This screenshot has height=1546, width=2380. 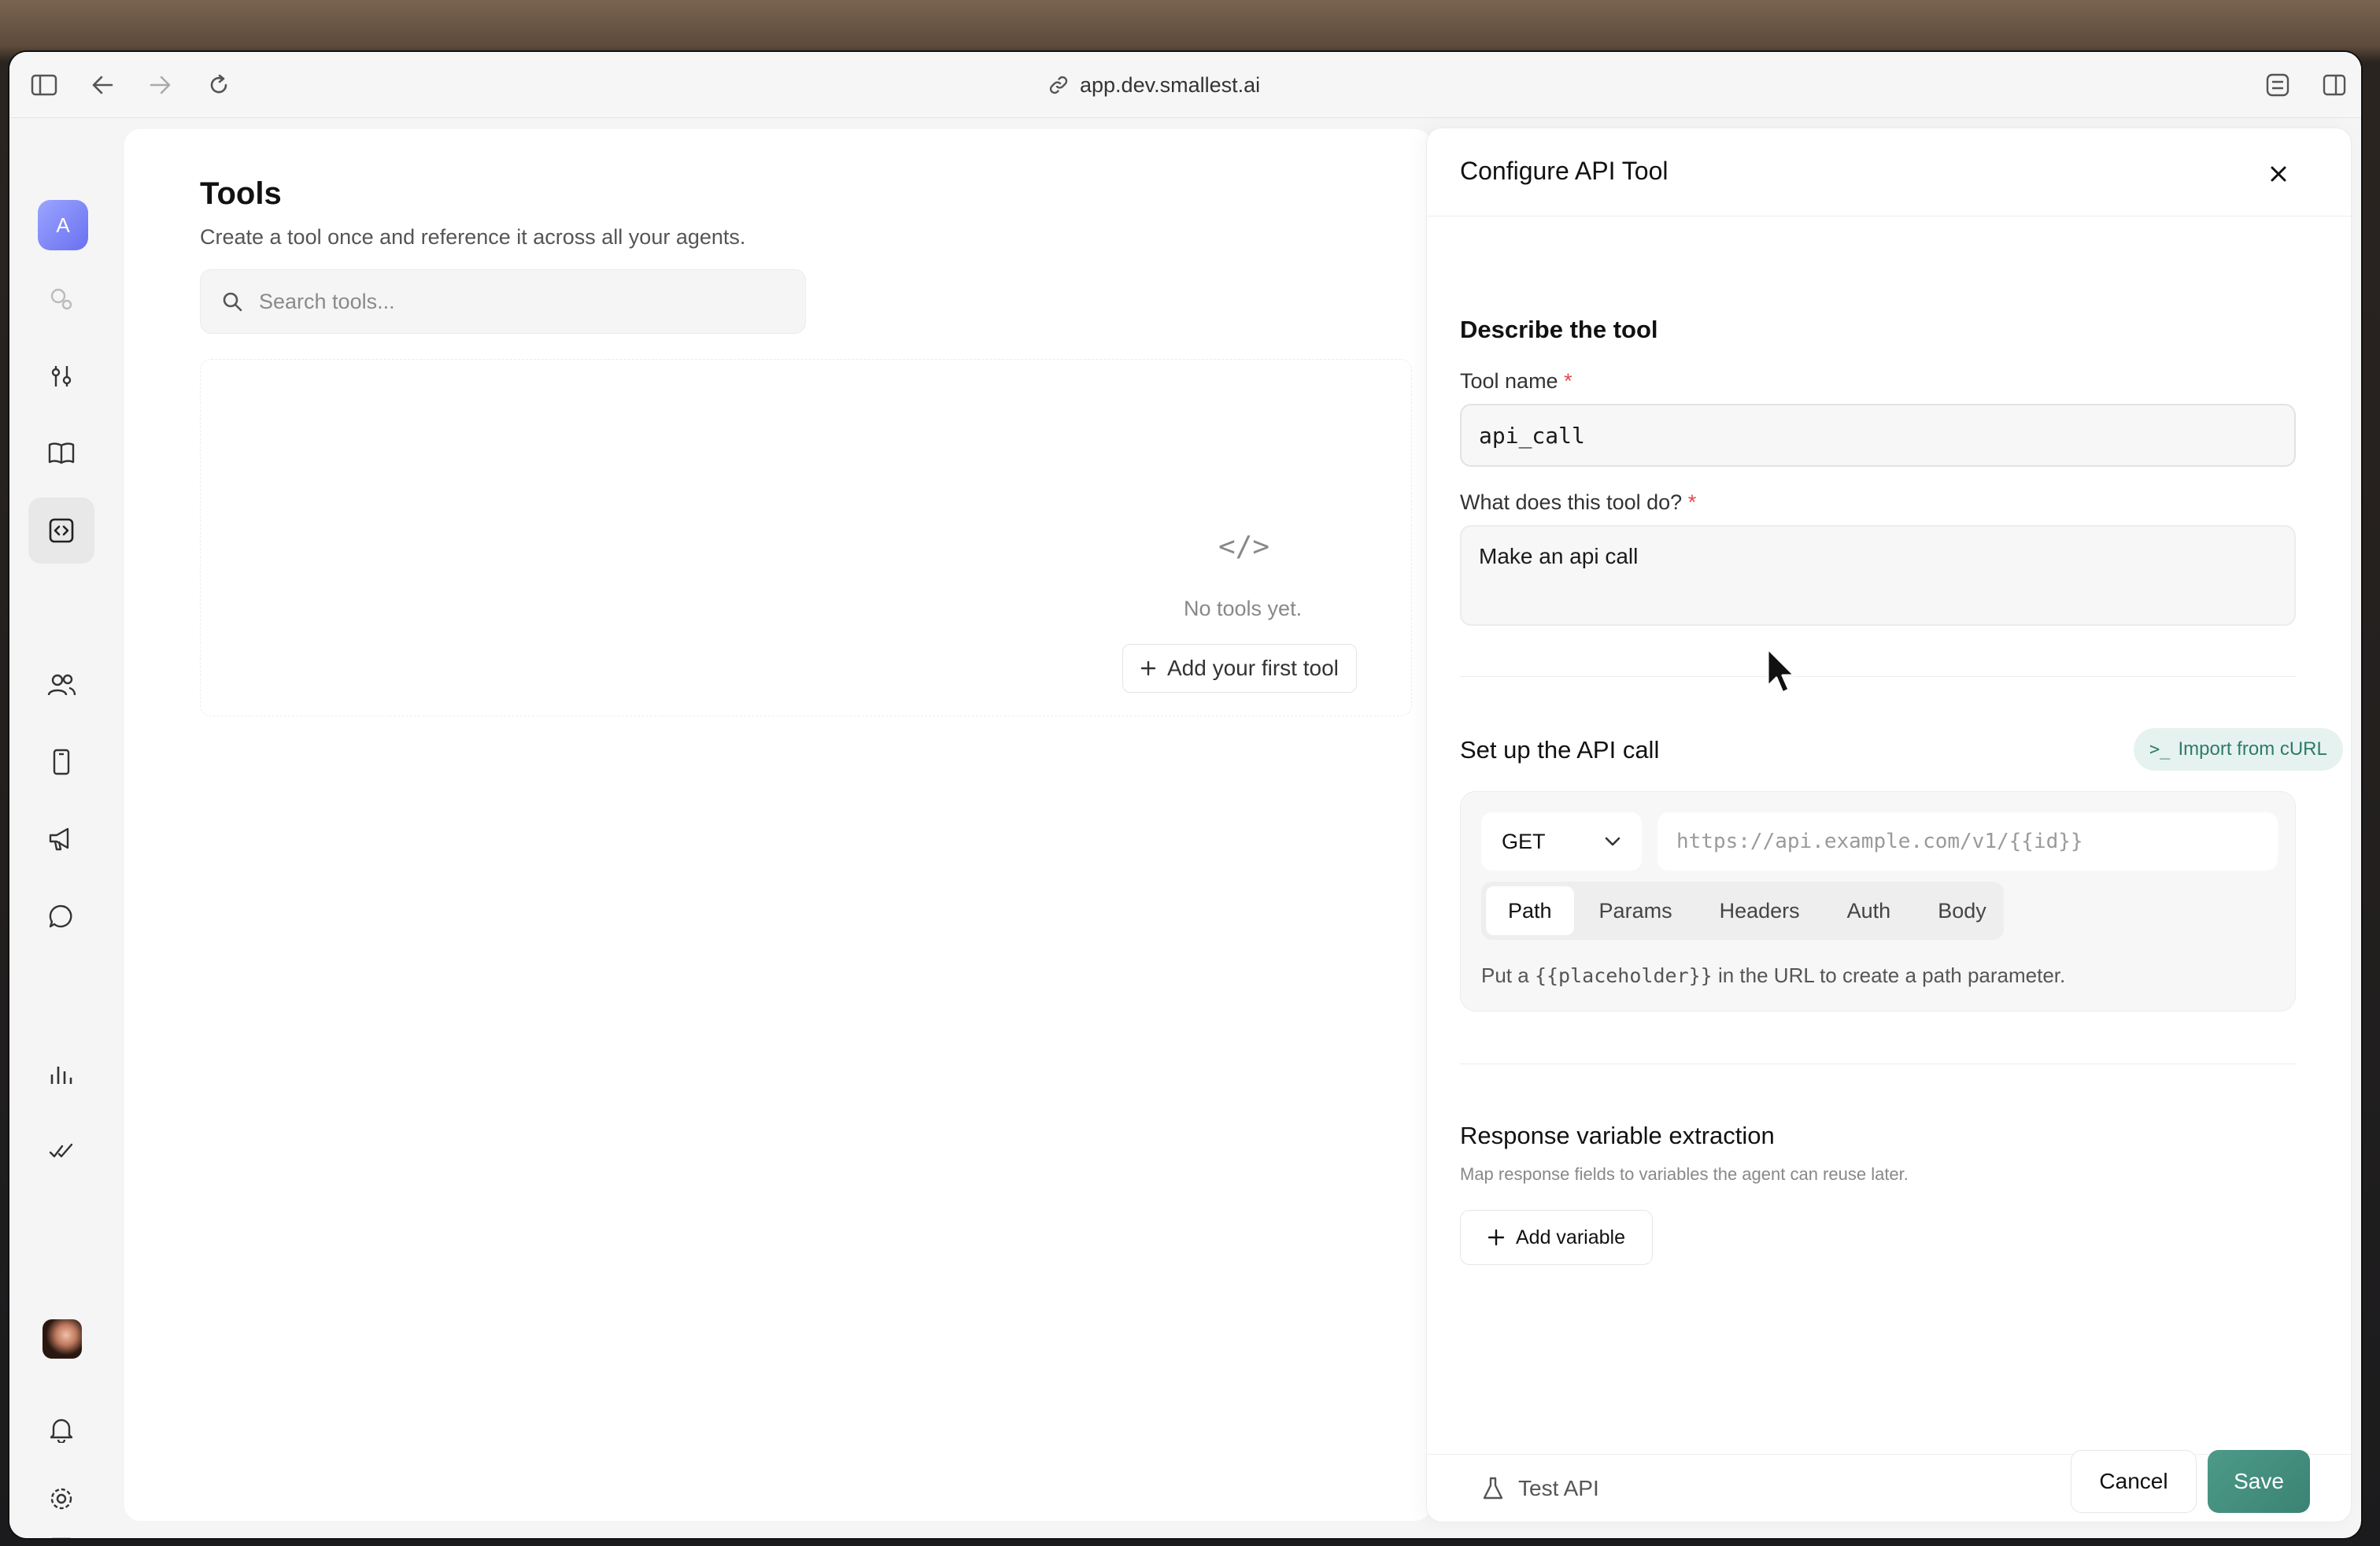 What do you see at coordinates (2259, 1481) in the screenshot?
I see `save-button: Save` at bounding box center [2259, 1481].